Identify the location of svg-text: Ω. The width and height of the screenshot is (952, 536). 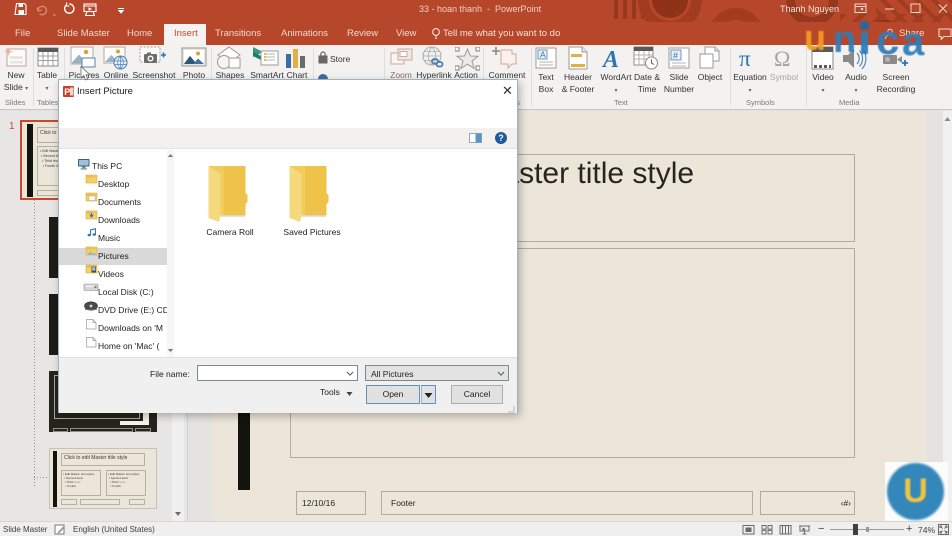
(782, 58).